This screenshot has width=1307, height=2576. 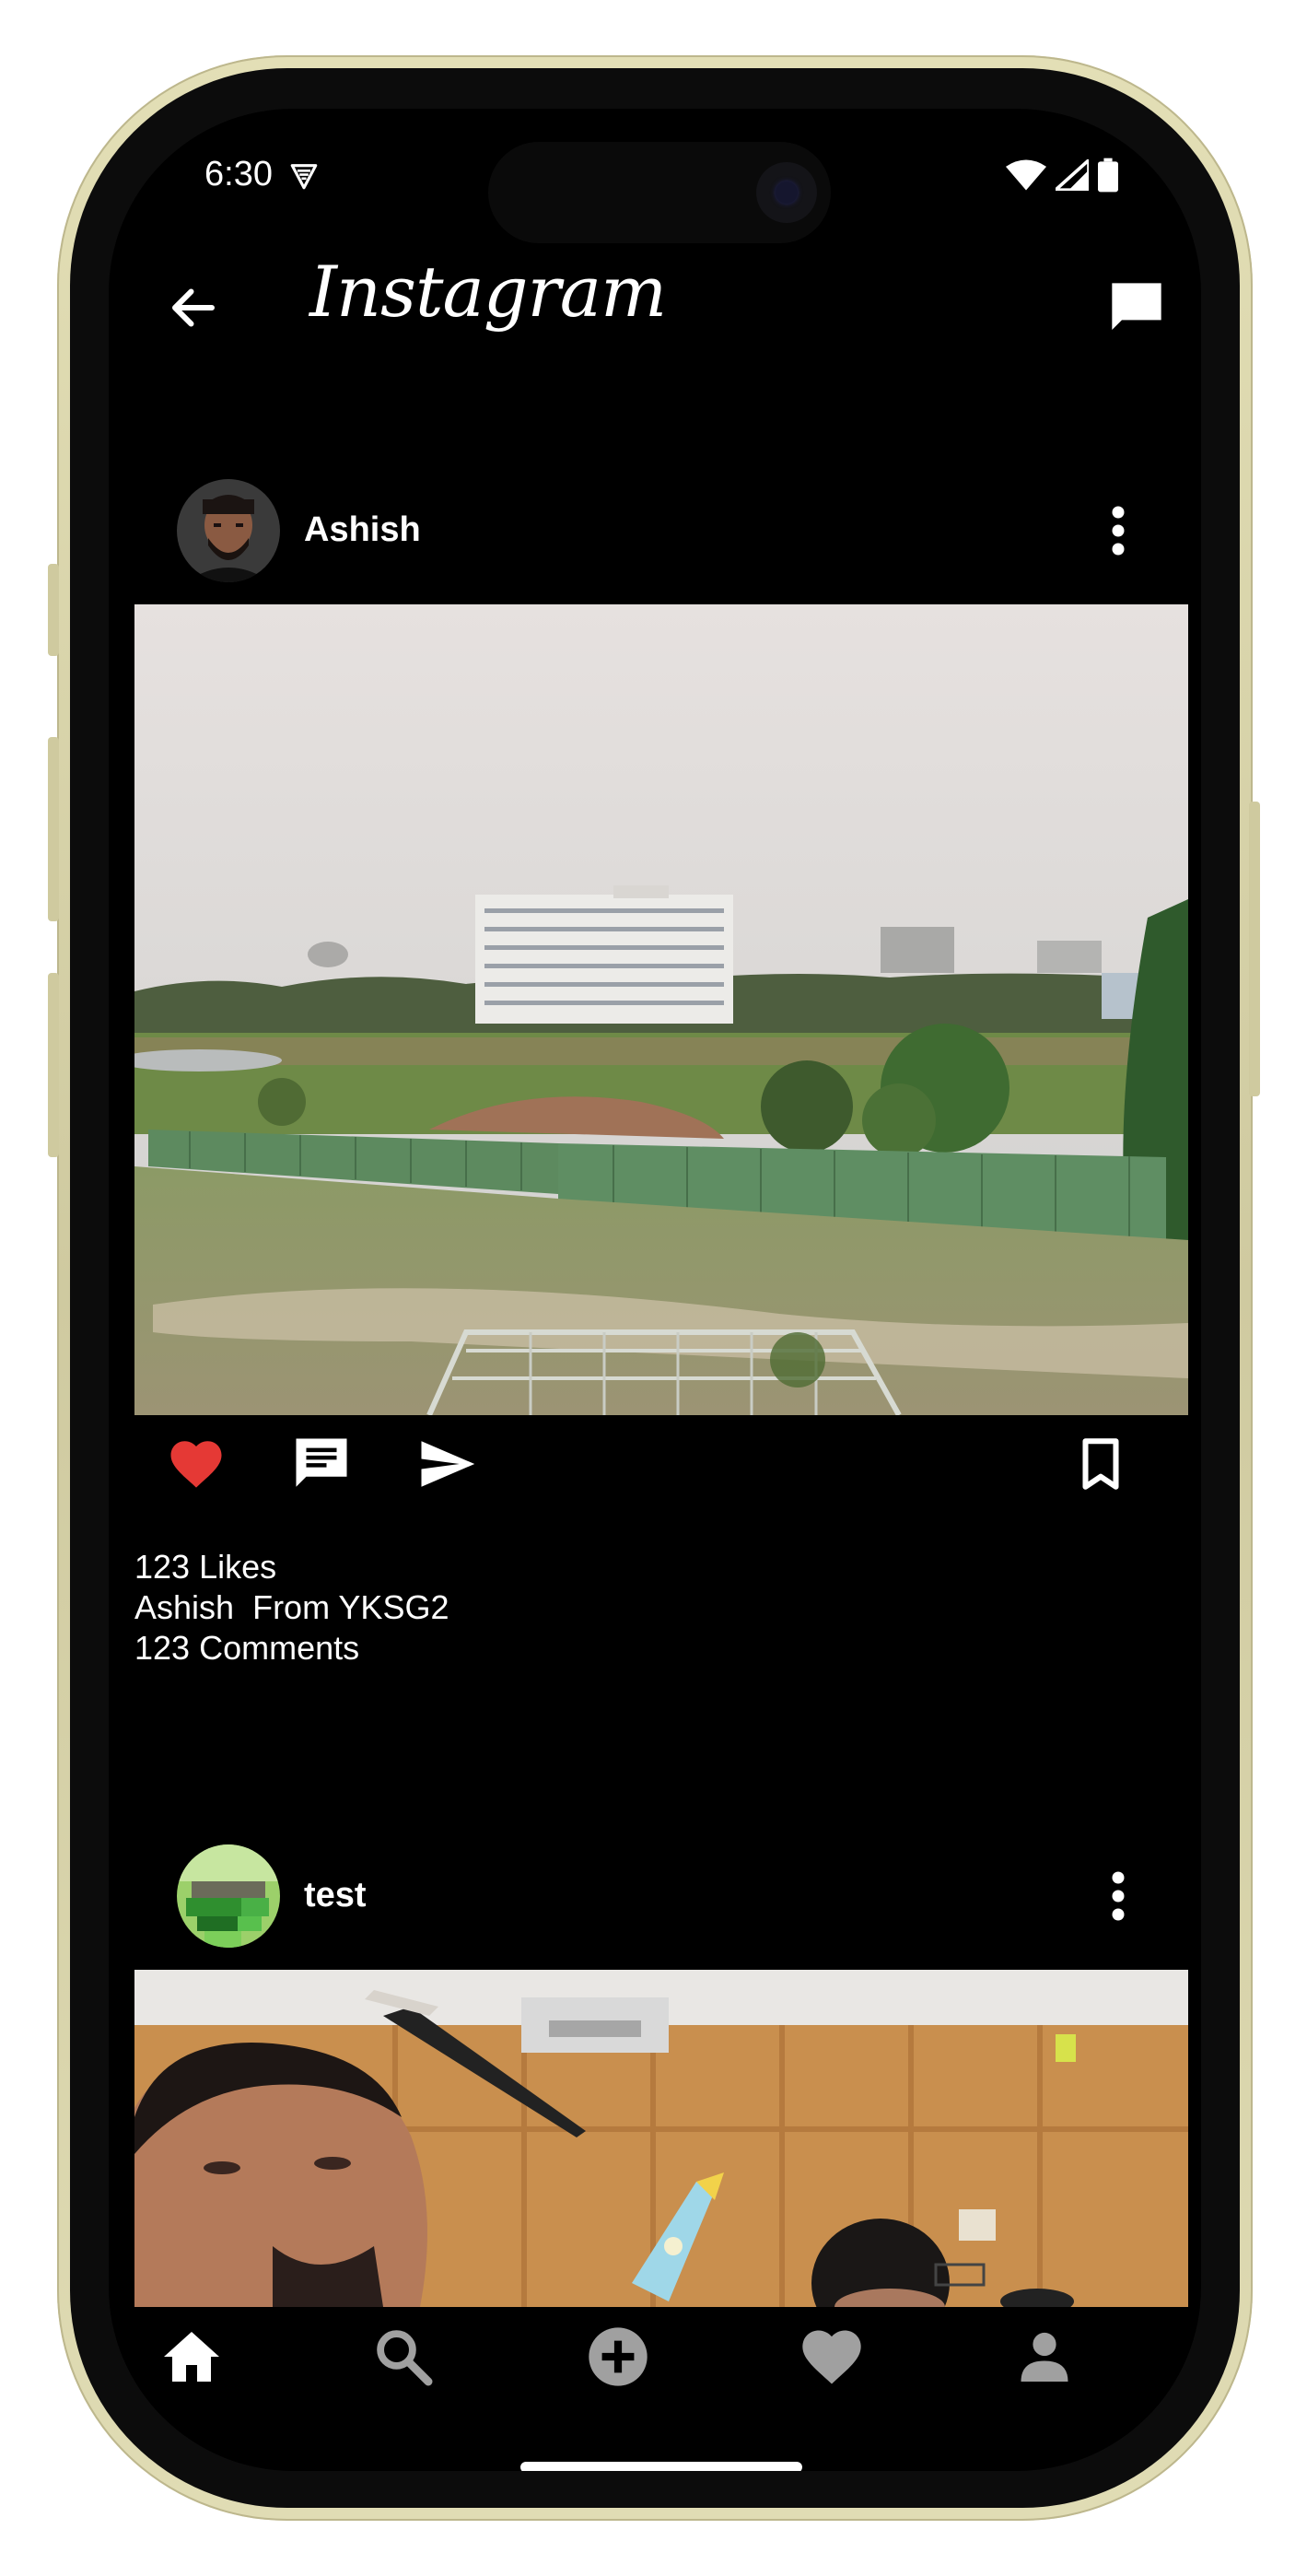 I want to click on app-title: Instagram, so click(x=488, y=292).